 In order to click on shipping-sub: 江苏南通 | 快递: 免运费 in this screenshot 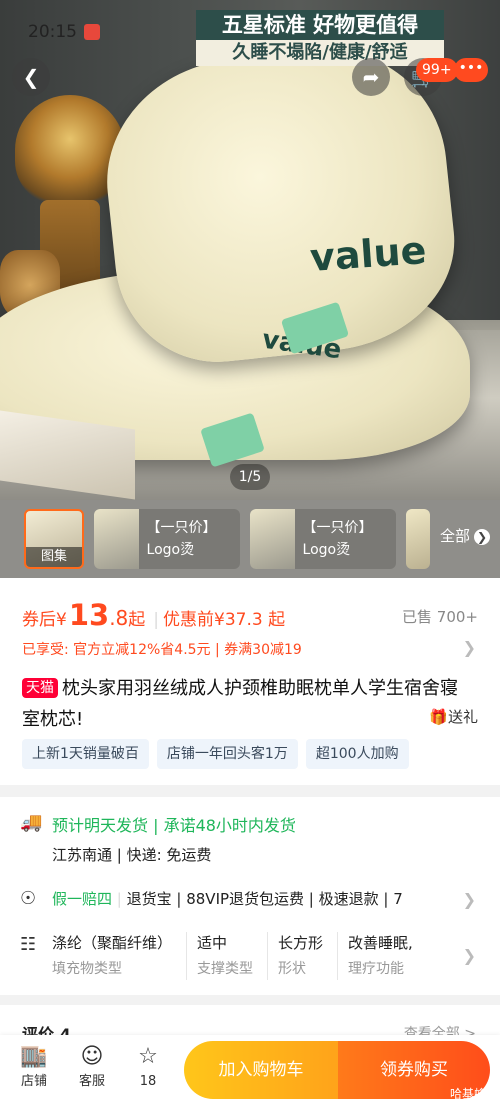, I will do `click(132, 855)`.